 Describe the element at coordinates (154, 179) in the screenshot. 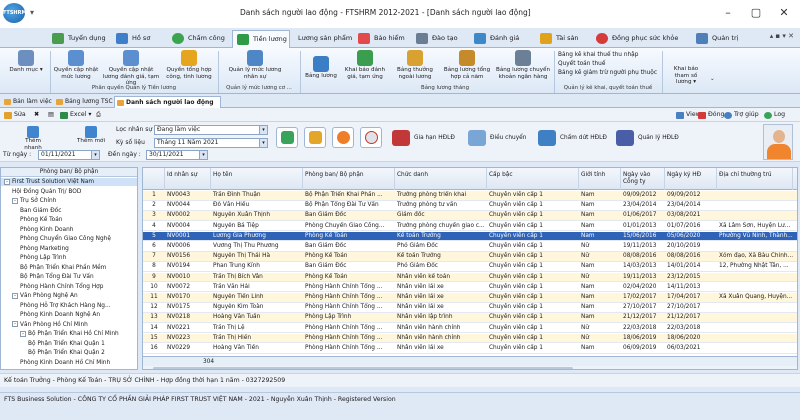

I see `column-header` at that location.